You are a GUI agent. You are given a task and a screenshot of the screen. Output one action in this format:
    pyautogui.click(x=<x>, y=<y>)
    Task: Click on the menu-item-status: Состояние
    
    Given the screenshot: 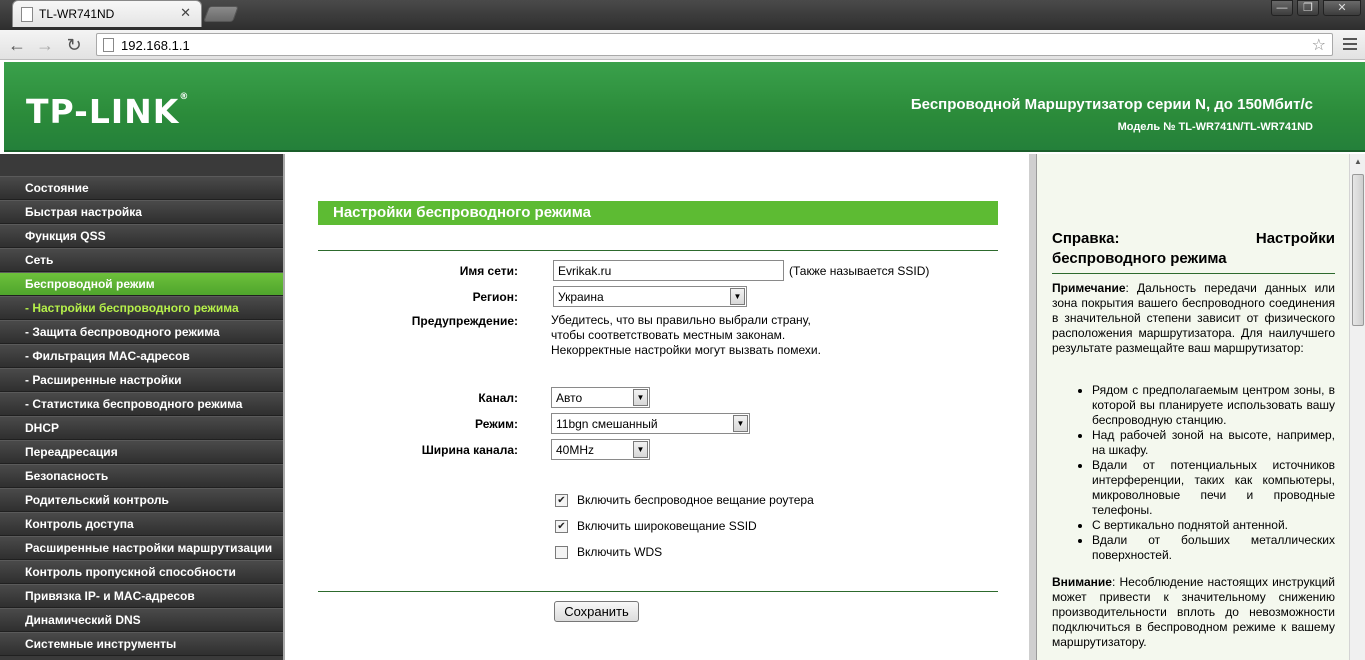 What is the action you would take?
    pyautogui.click(x=141, y=188)
    